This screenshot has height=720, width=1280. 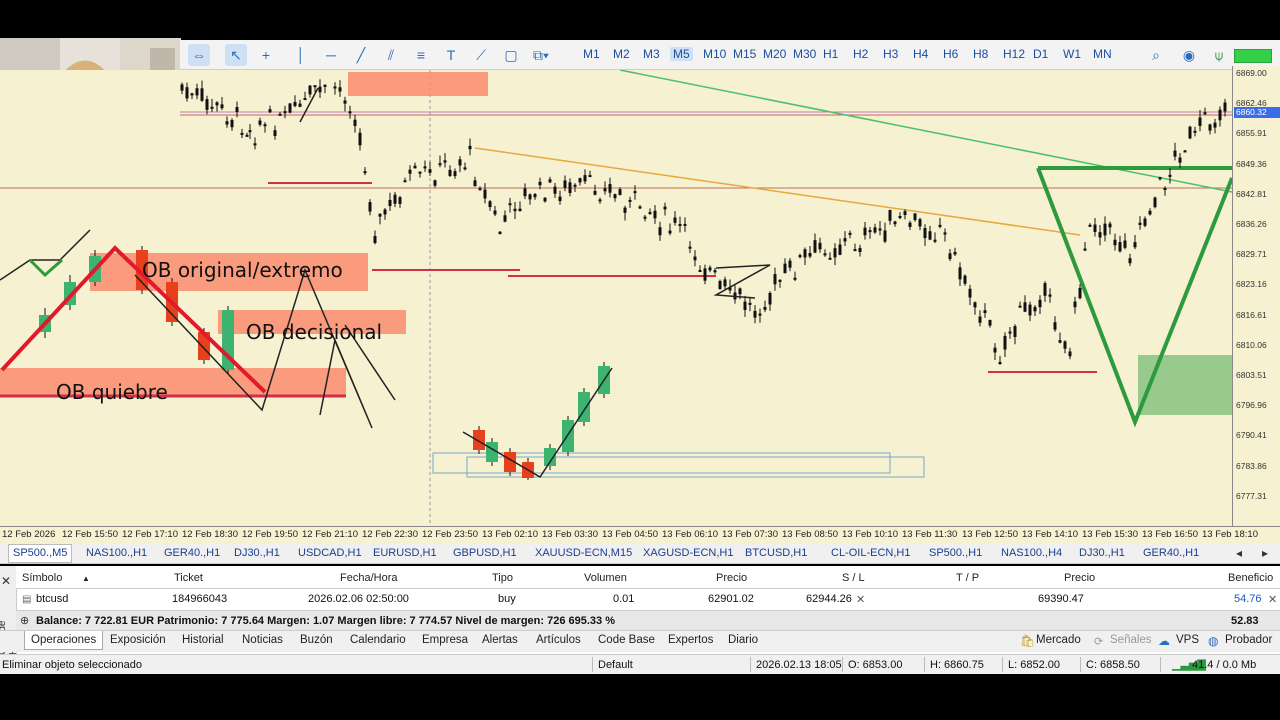 What do you see at coordinates (591, 54) in the screenshot?
I see `timeframe-m1: M1` at bounding box center [591, 54].